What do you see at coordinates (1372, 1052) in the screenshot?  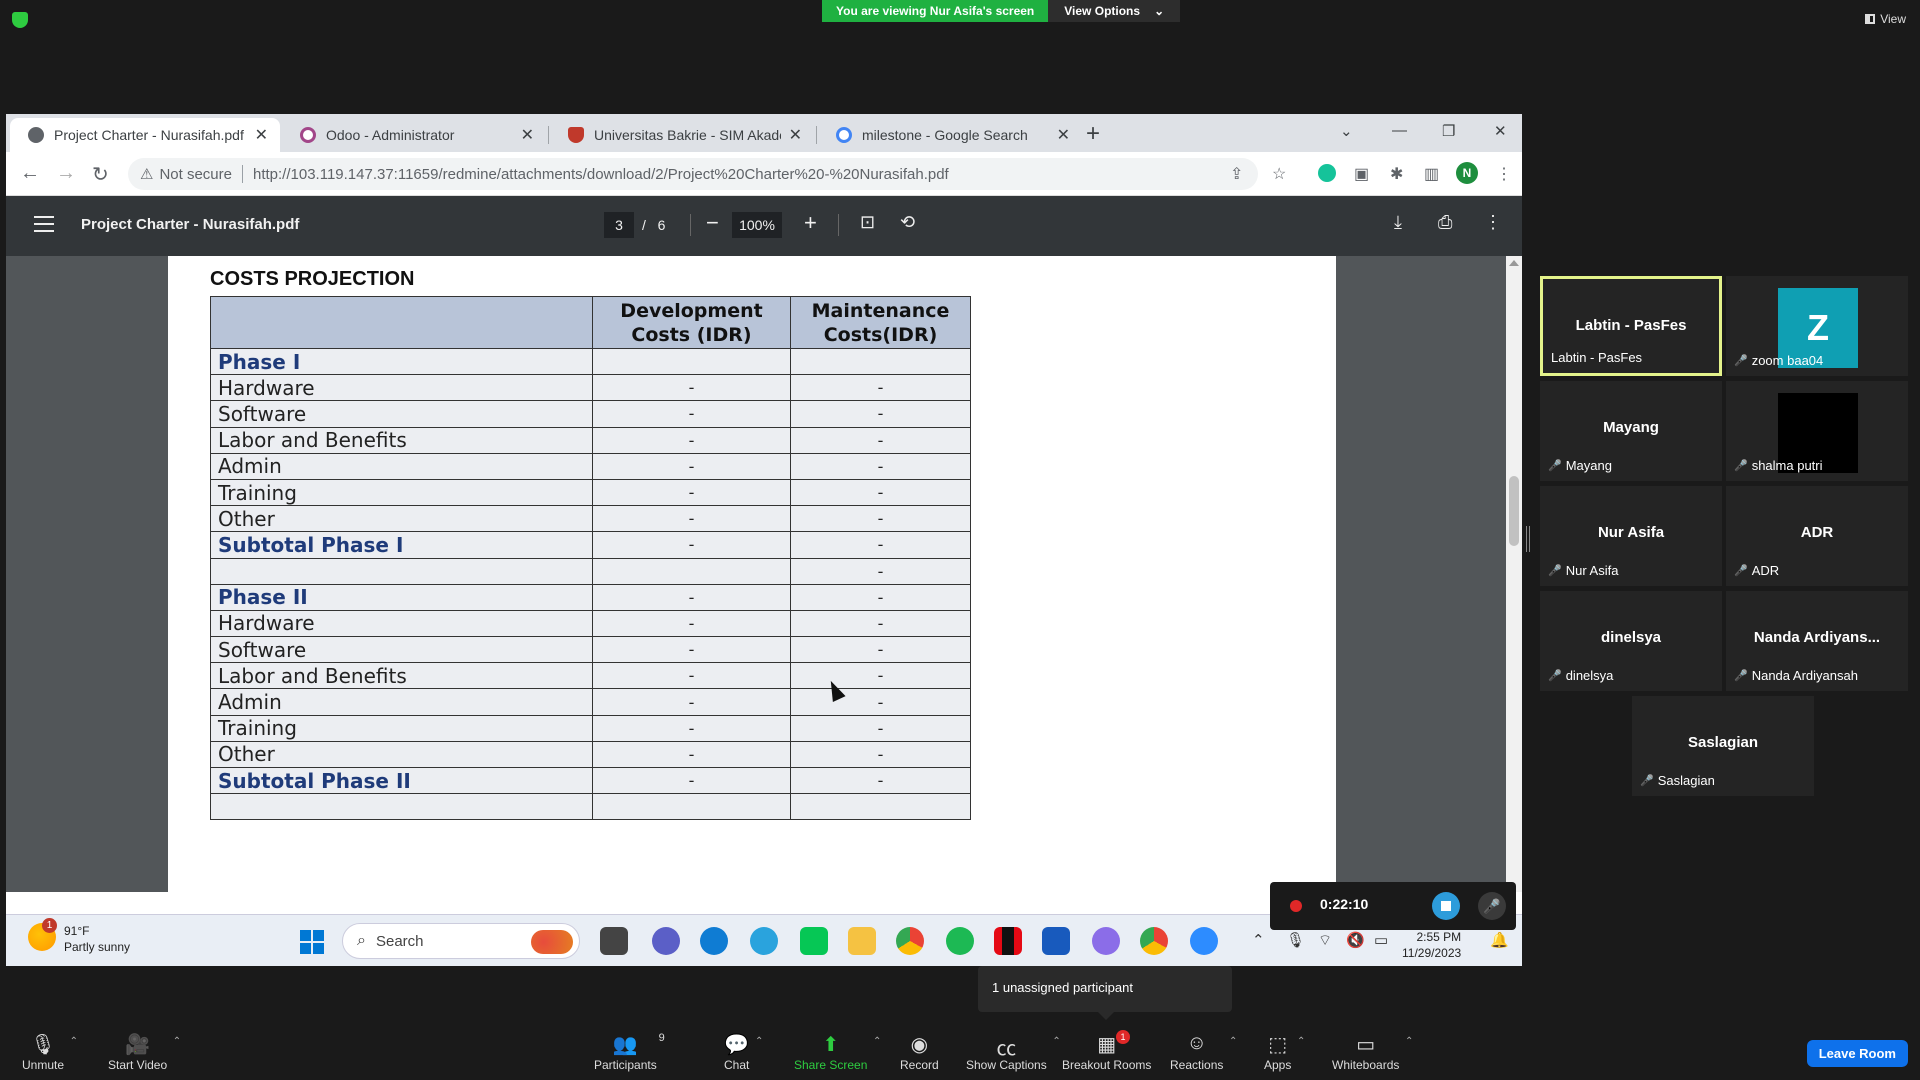 I see `whiteboards-button: ▭ Whiteboards ⌃` at bounding box center [1372, 1052].